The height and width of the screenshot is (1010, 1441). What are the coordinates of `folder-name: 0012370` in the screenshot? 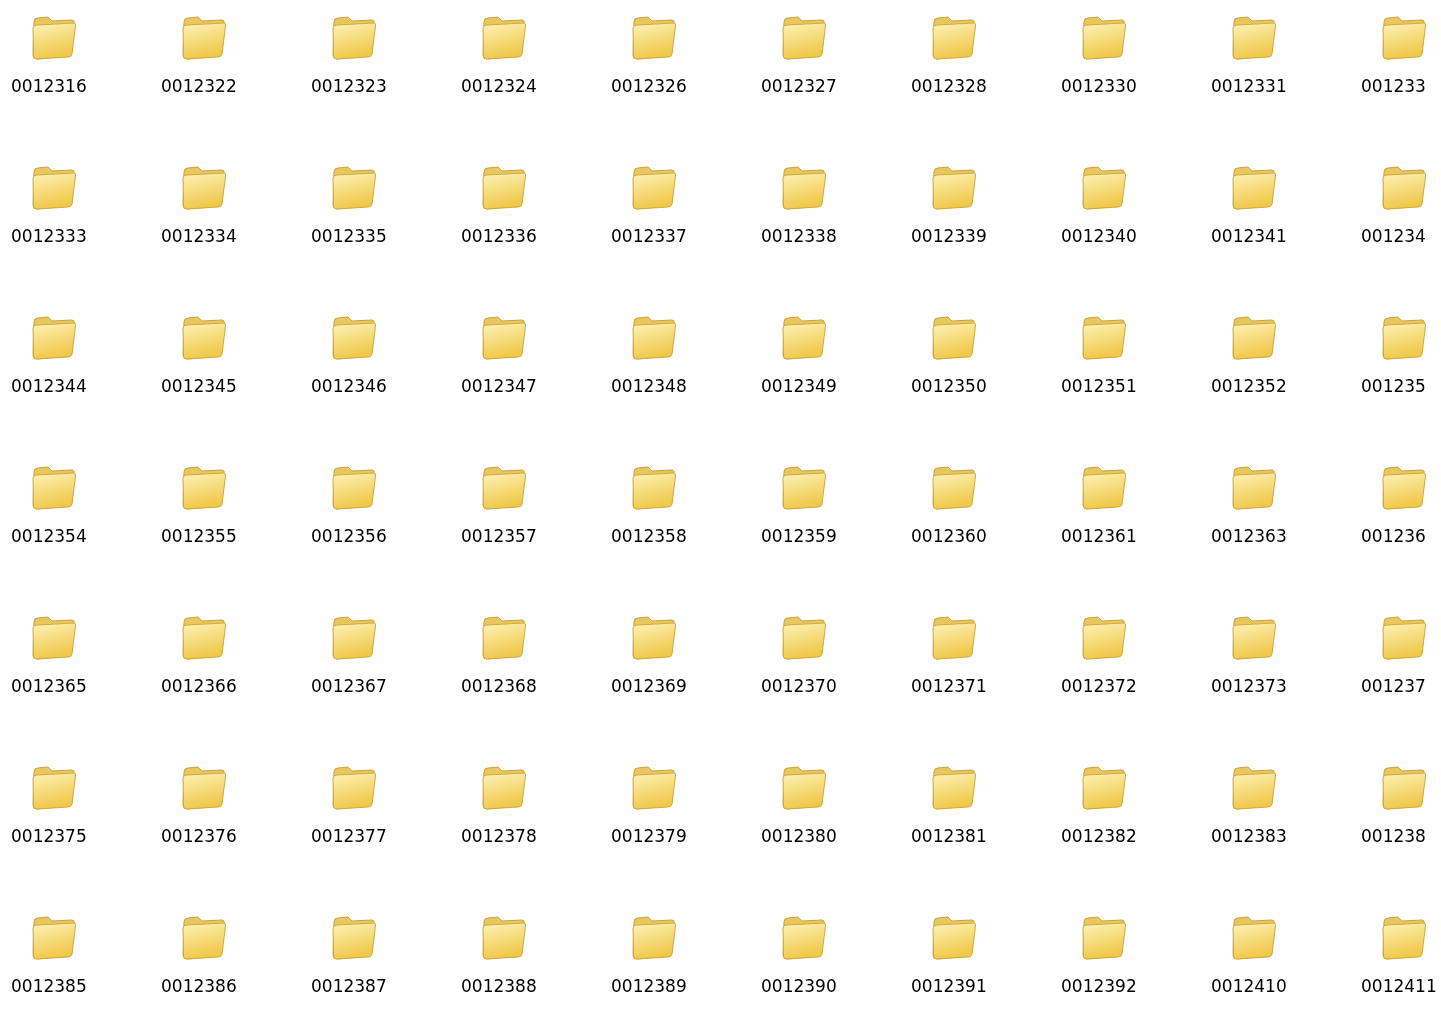 It's located at (799, 686).